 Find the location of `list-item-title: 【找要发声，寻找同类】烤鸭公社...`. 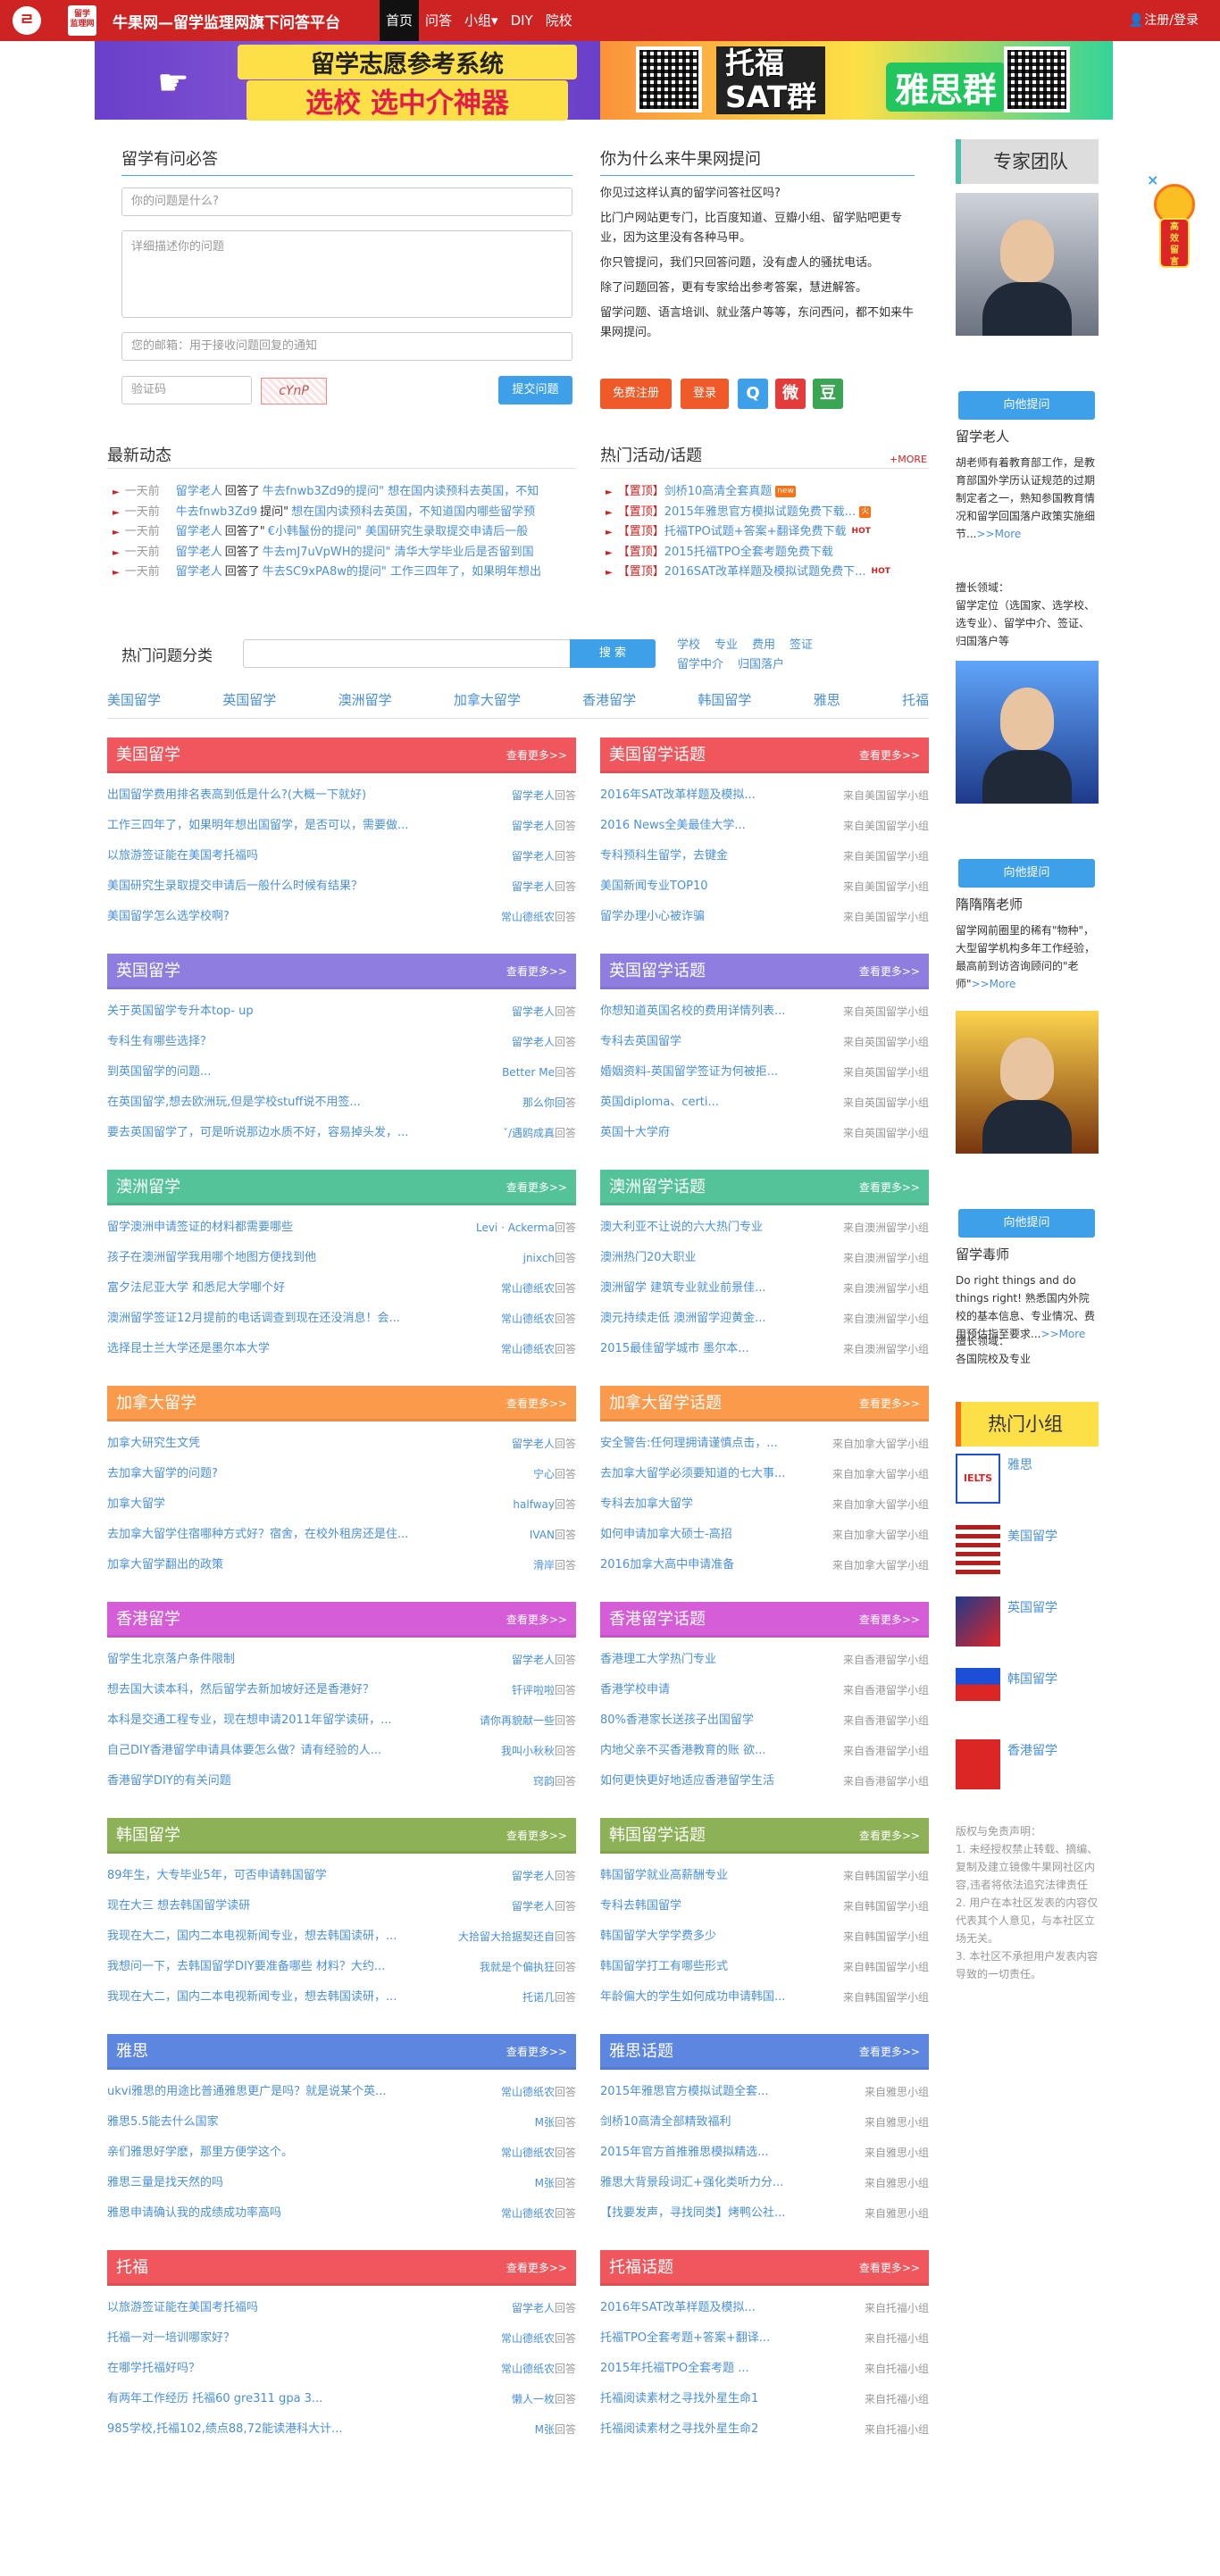

list-item-title: 【找要发声，寻找同类】烤鸭公社... is located at coordinates (732, 2213).